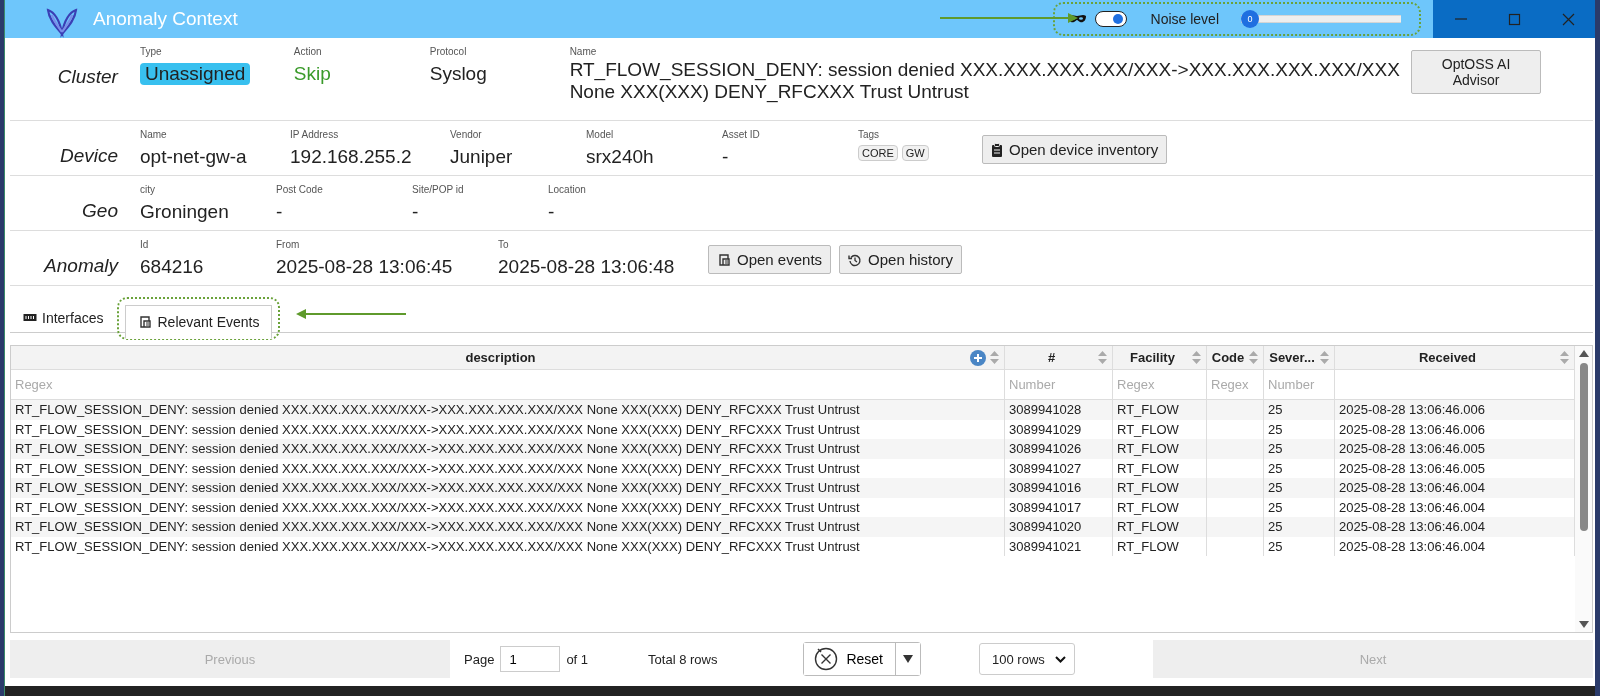 The width and height of the screenshot is (1600, 696). What do you see at coordinates (504, 244) in the screenshot?
I see `field-label: To` at bounding box center [504, 244].